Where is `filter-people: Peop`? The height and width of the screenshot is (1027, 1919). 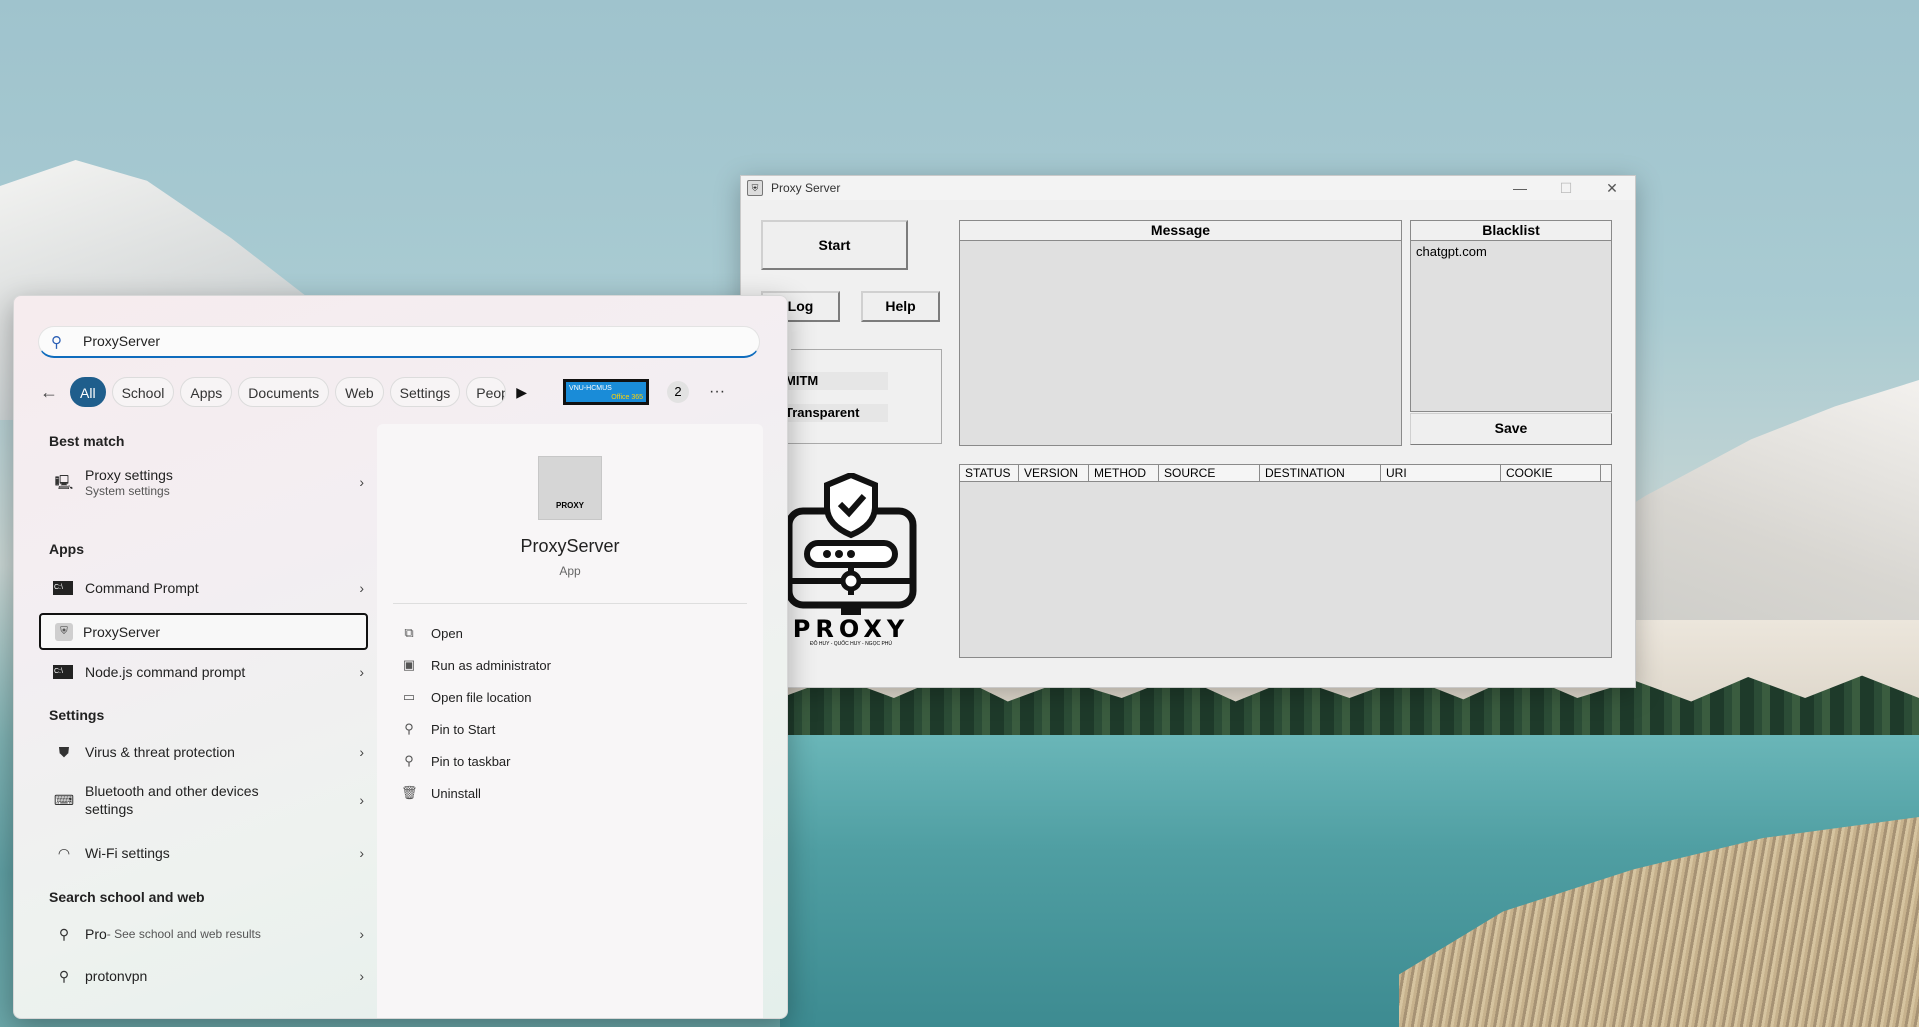
filter-people: Peop is located at coordinates (486, 392).